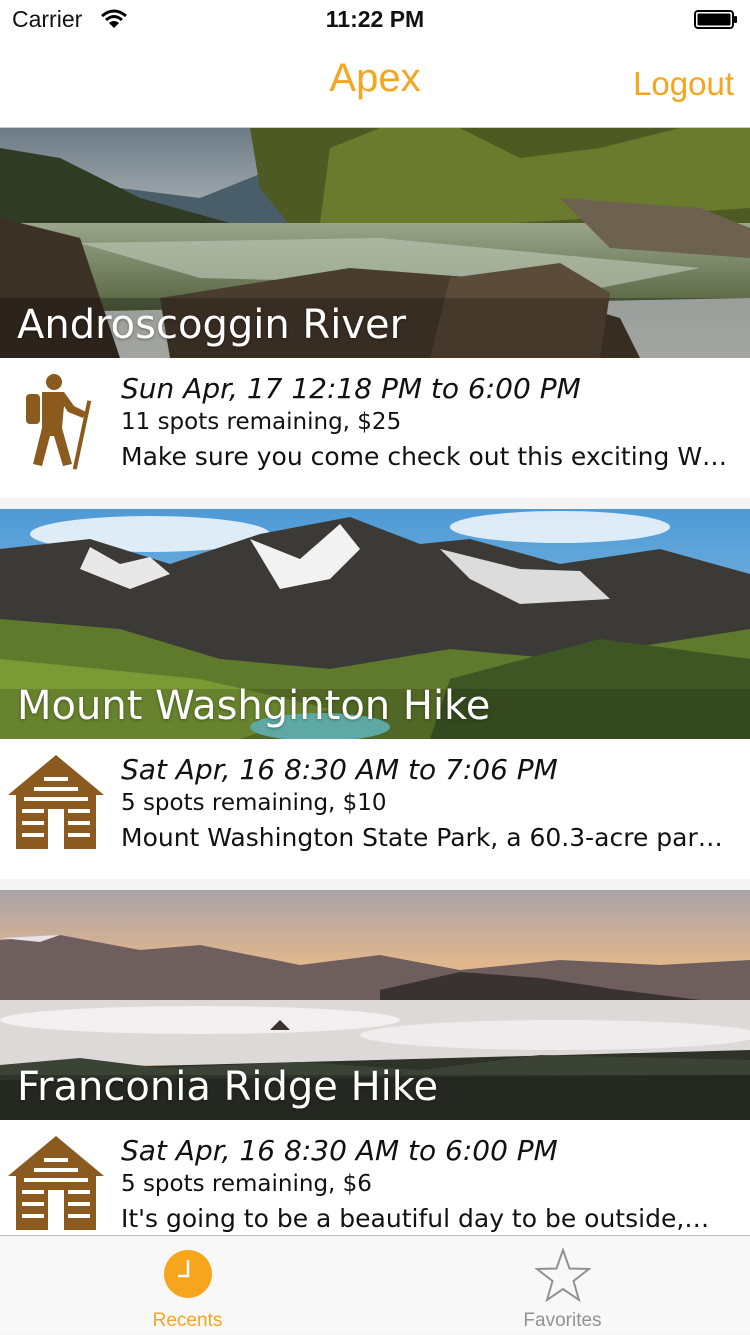 The image size is (750, 1335). Describe the element at coordinates (188, 1274) in the screenshot. I see `clock-icon` at that location.